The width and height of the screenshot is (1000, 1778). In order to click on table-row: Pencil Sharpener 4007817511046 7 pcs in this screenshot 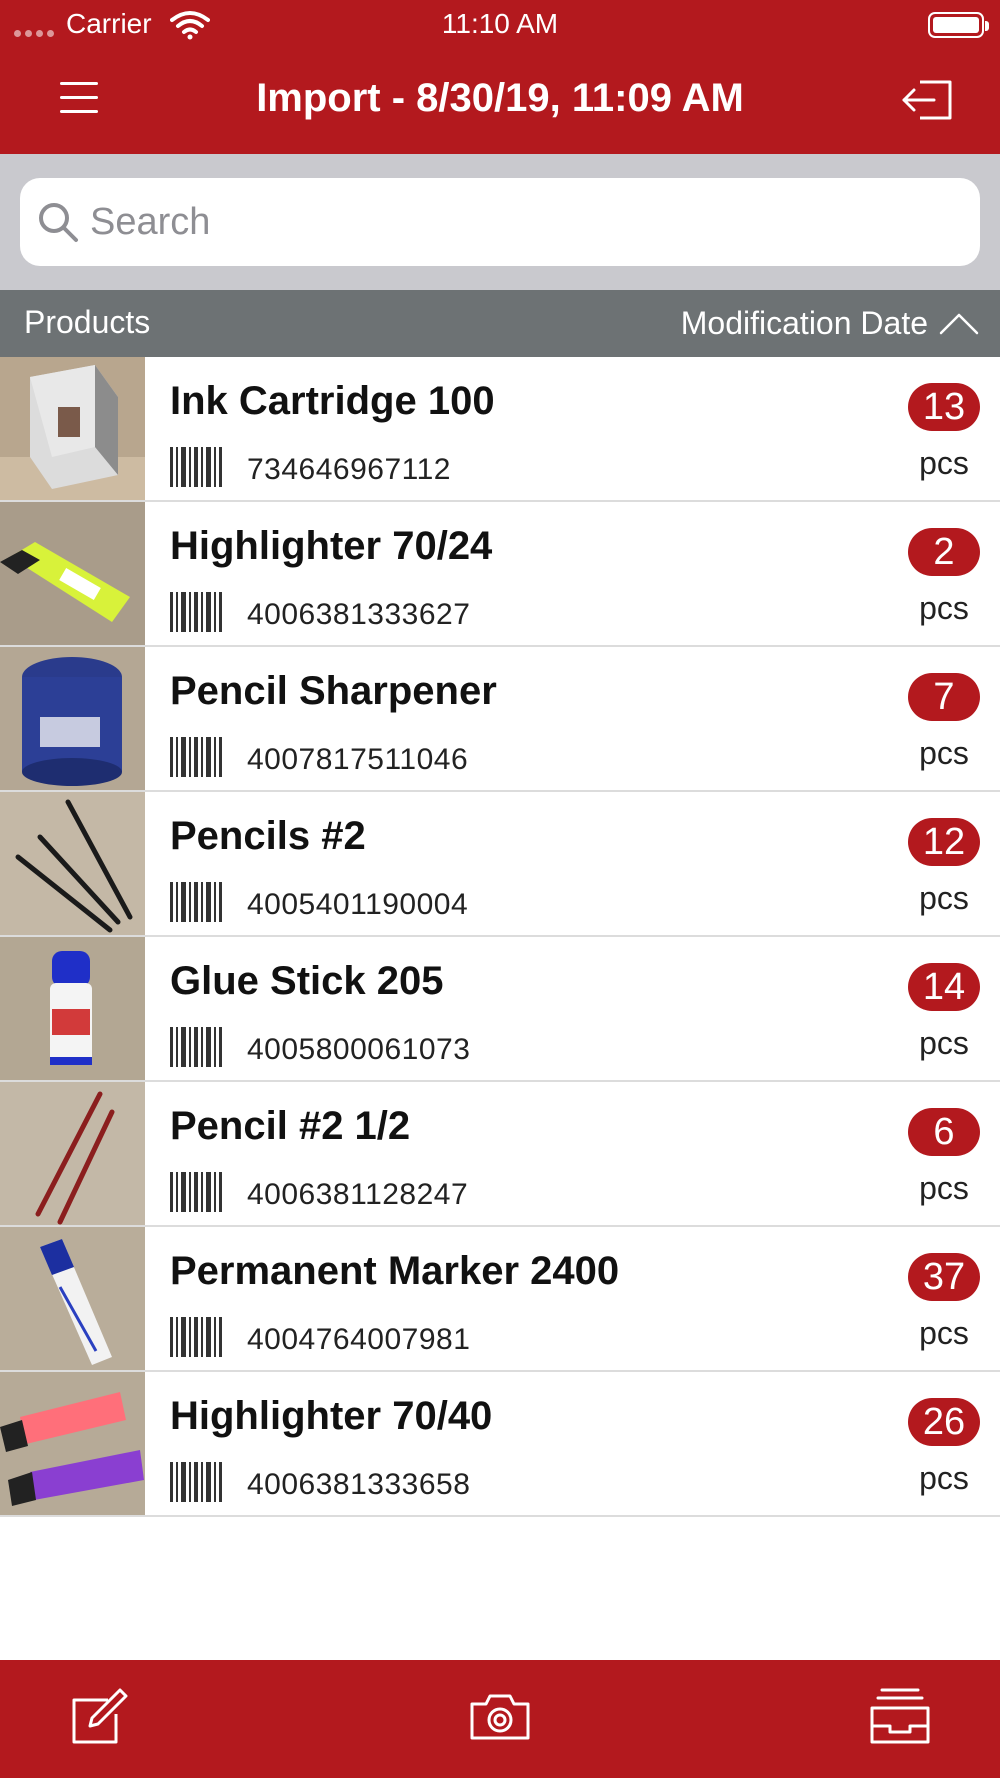, I will do `click(500, 719)`.